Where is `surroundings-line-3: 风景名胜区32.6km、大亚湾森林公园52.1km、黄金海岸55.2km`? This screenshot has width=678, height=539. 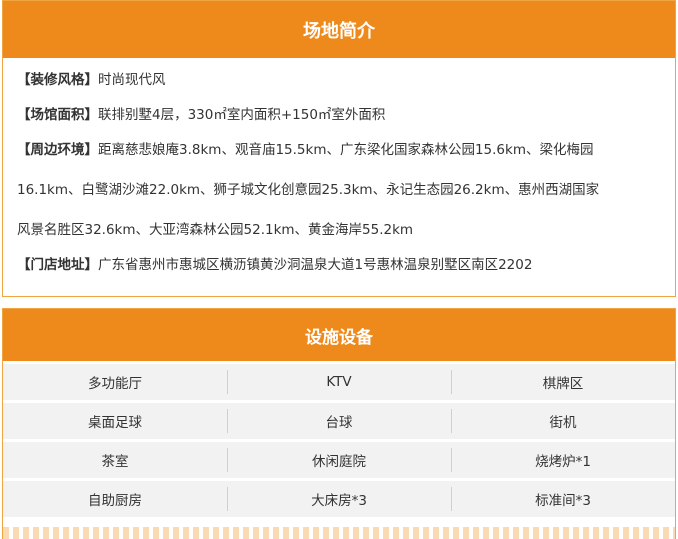 surroundings-line-3: 风景名胜区32.6km、大亚湾森林公园52.1km、黄金海岸55.2km is located at coordinates (339, 230).